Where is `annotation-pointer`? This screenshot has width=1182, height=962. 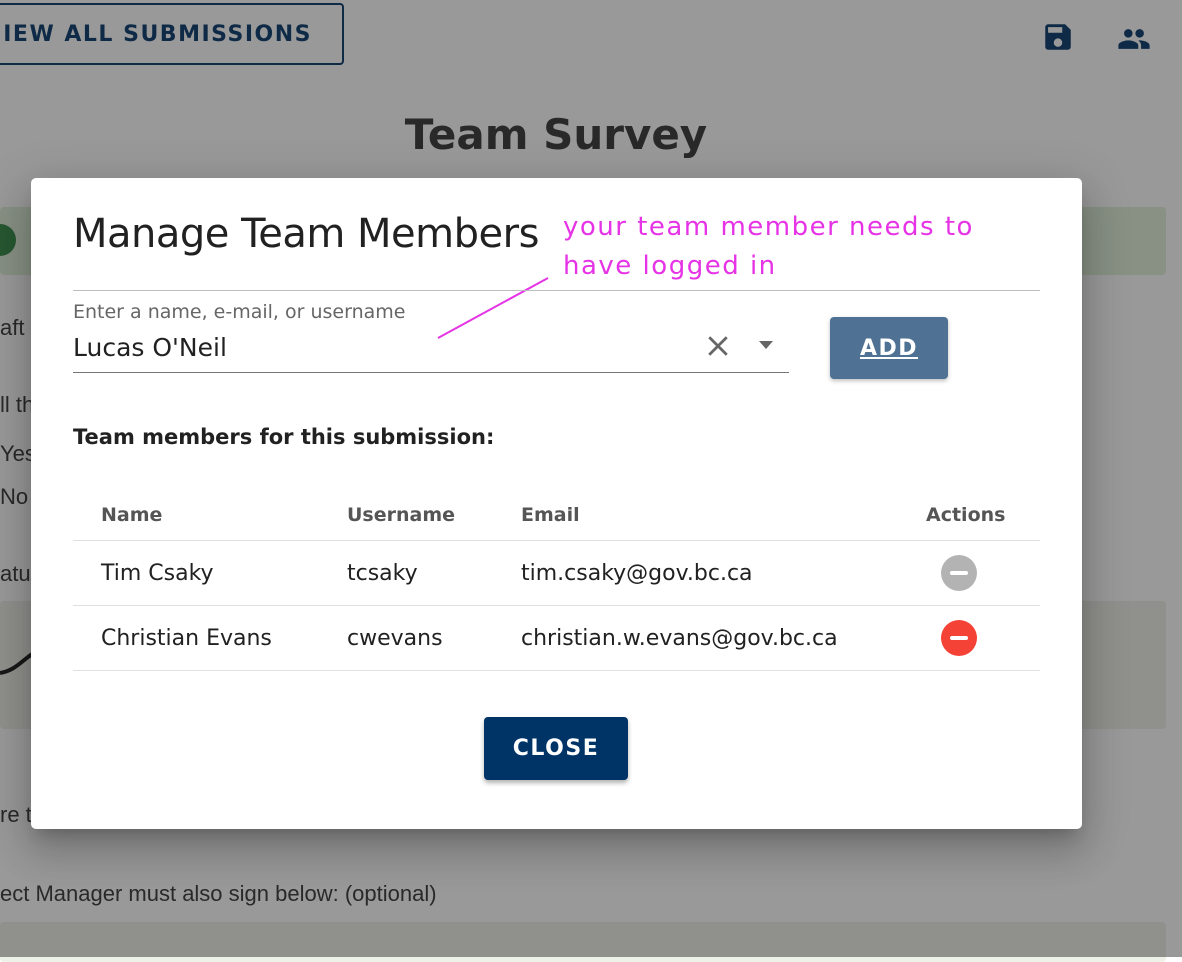
annotation-pointer is located at coordinates (493, 308).